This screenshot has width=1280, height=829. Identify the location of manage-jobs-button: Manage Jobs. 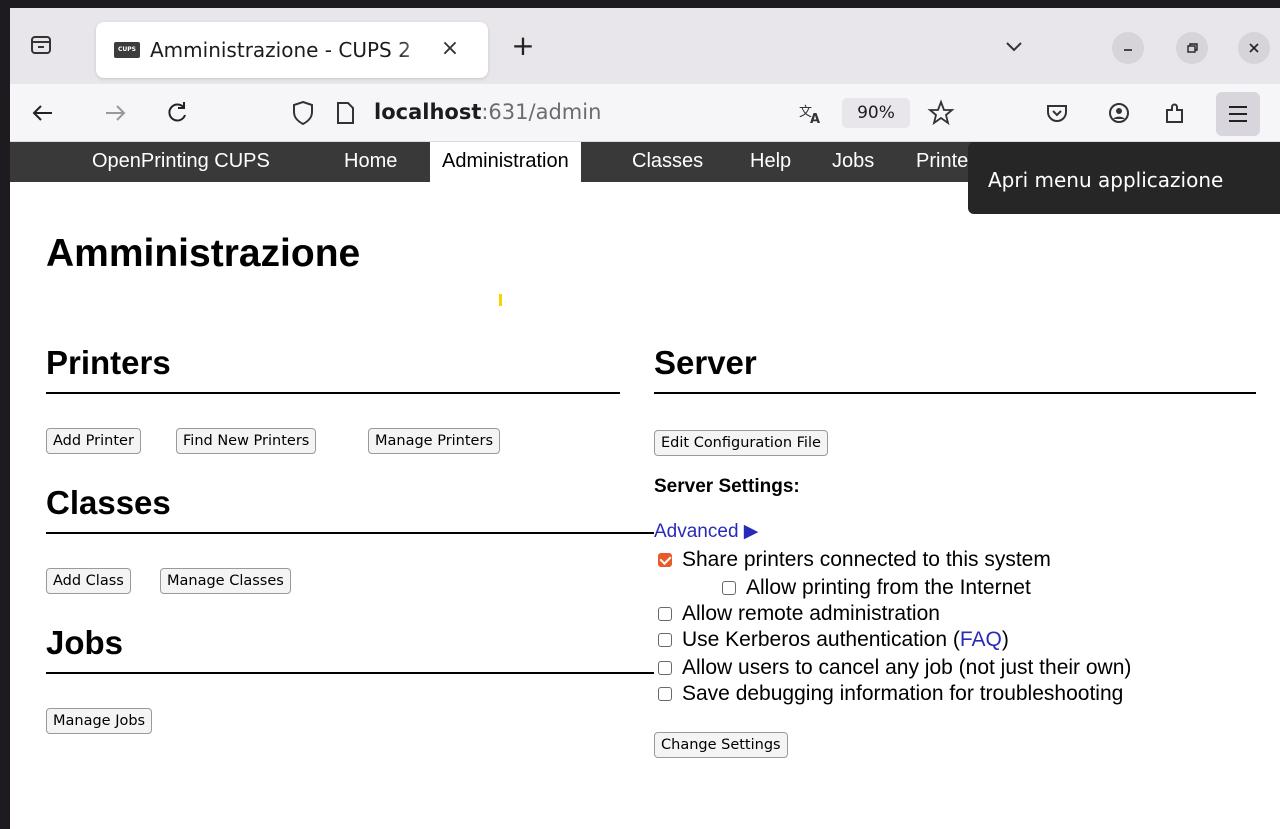
(99, 721).